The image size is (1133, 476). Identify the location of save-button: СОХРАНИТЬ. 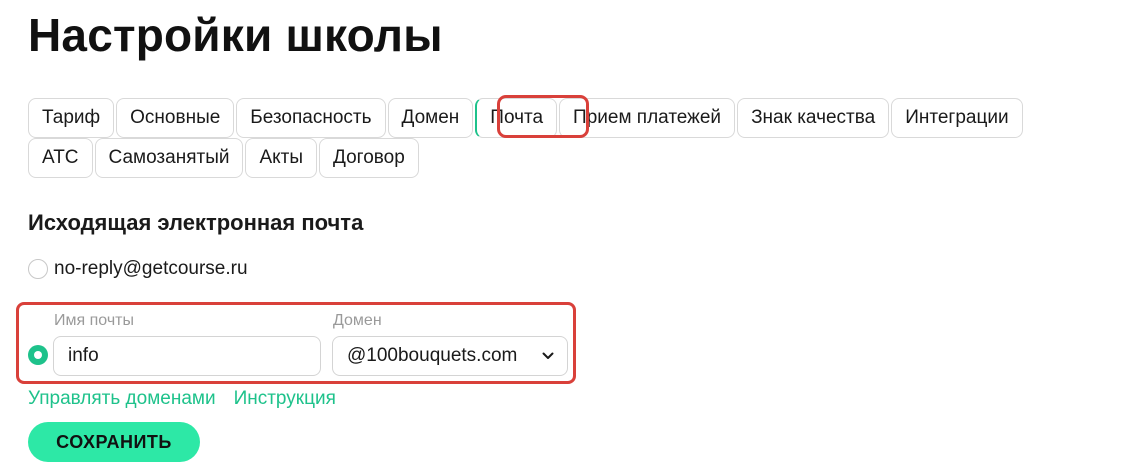
(114, 442).